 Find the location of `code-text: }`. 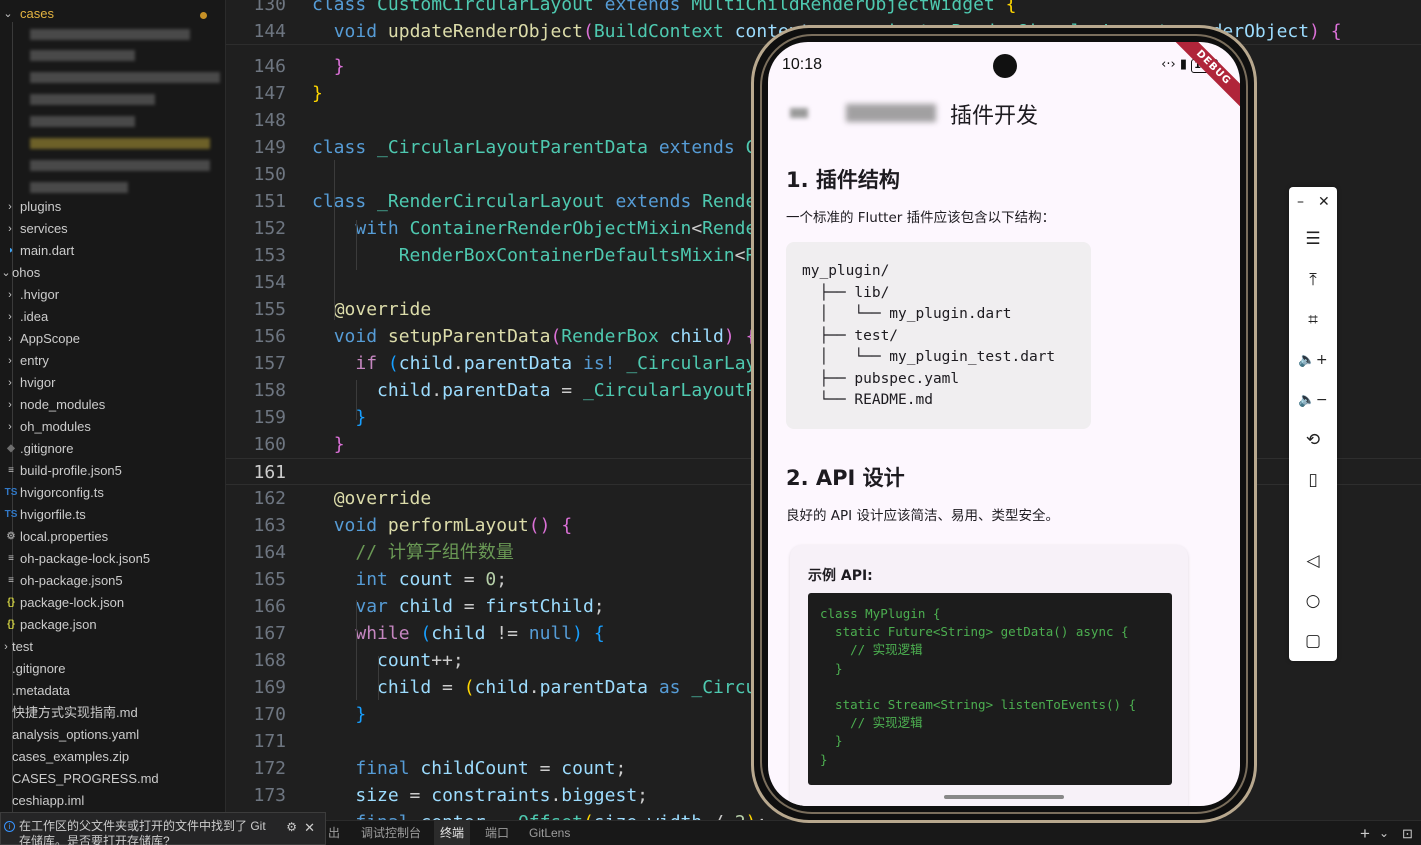

code-text: } is located at coordinates (339, 66).